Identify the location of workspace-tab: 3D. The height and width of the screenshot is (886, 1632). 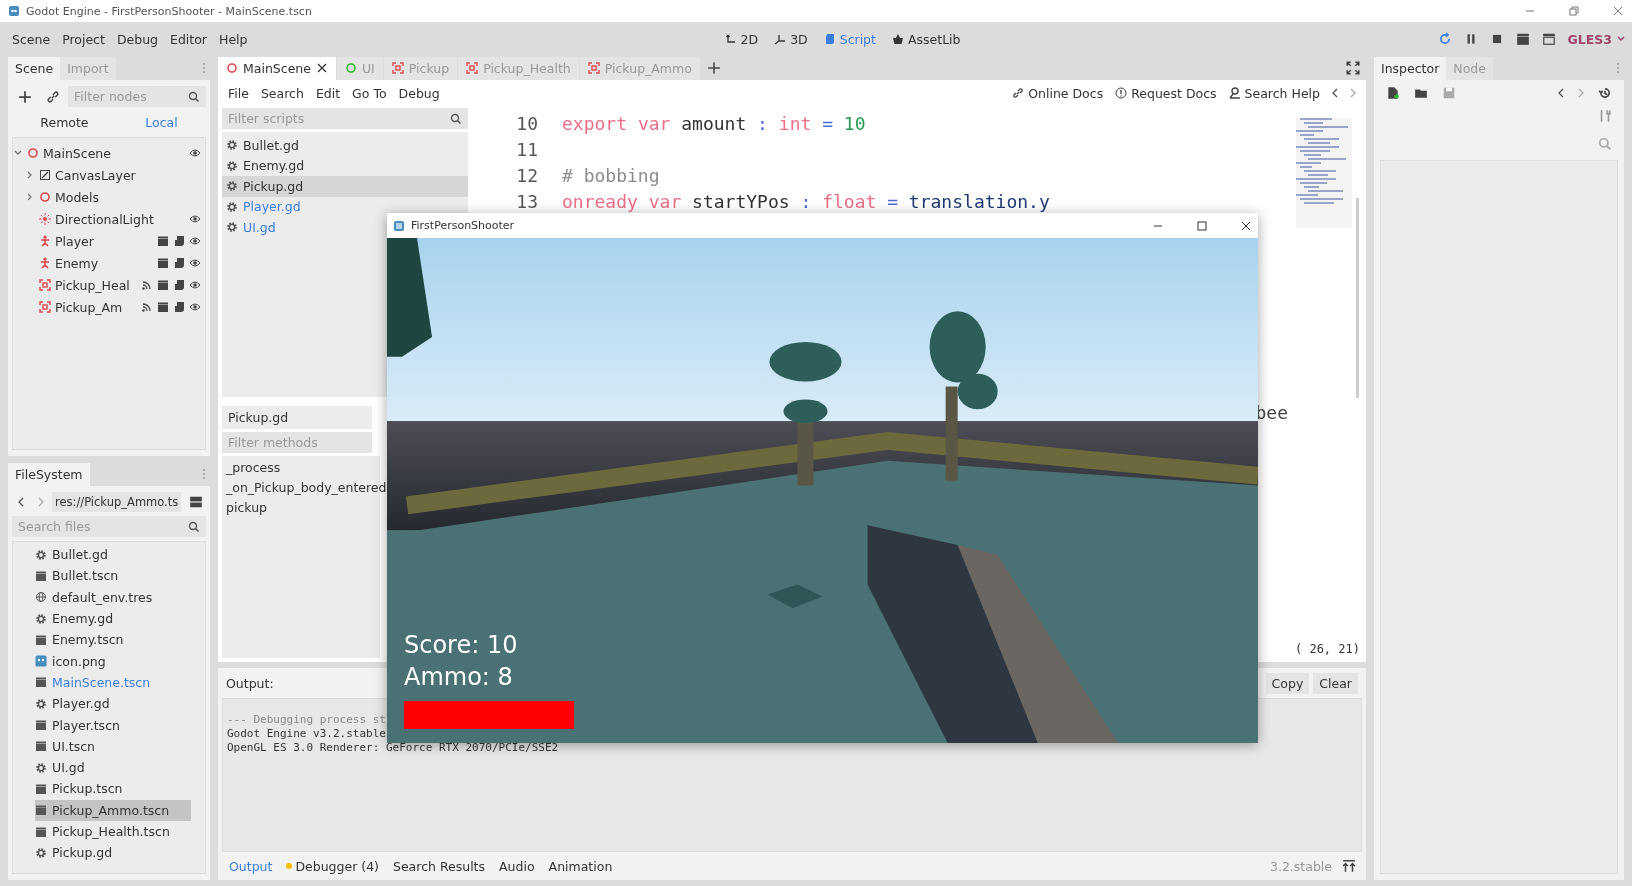
(791, 39).